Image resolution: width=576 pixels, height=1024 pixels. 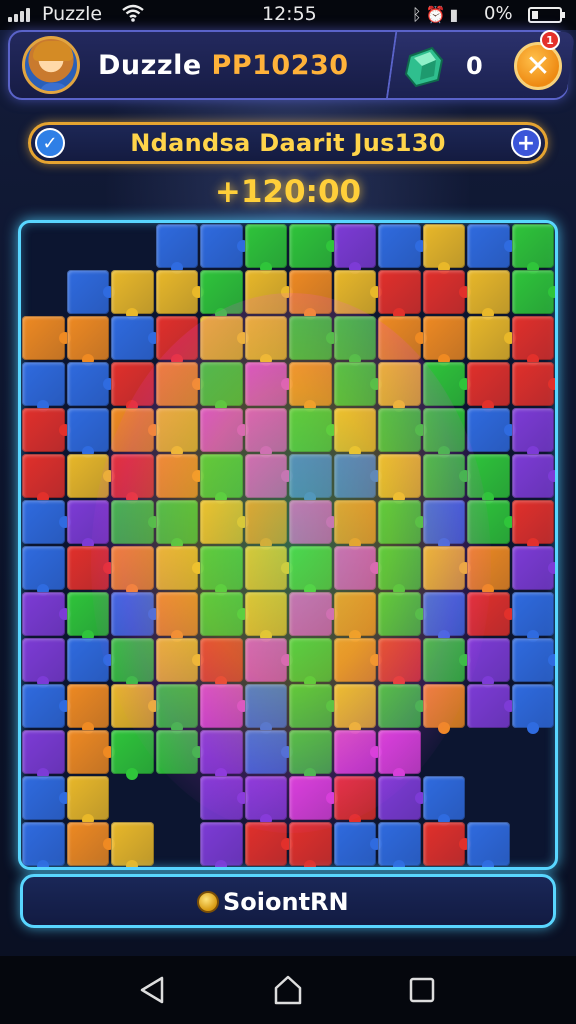 I want to click on status-icons: ᛒ⏰▮, so click(x=437, y=14).